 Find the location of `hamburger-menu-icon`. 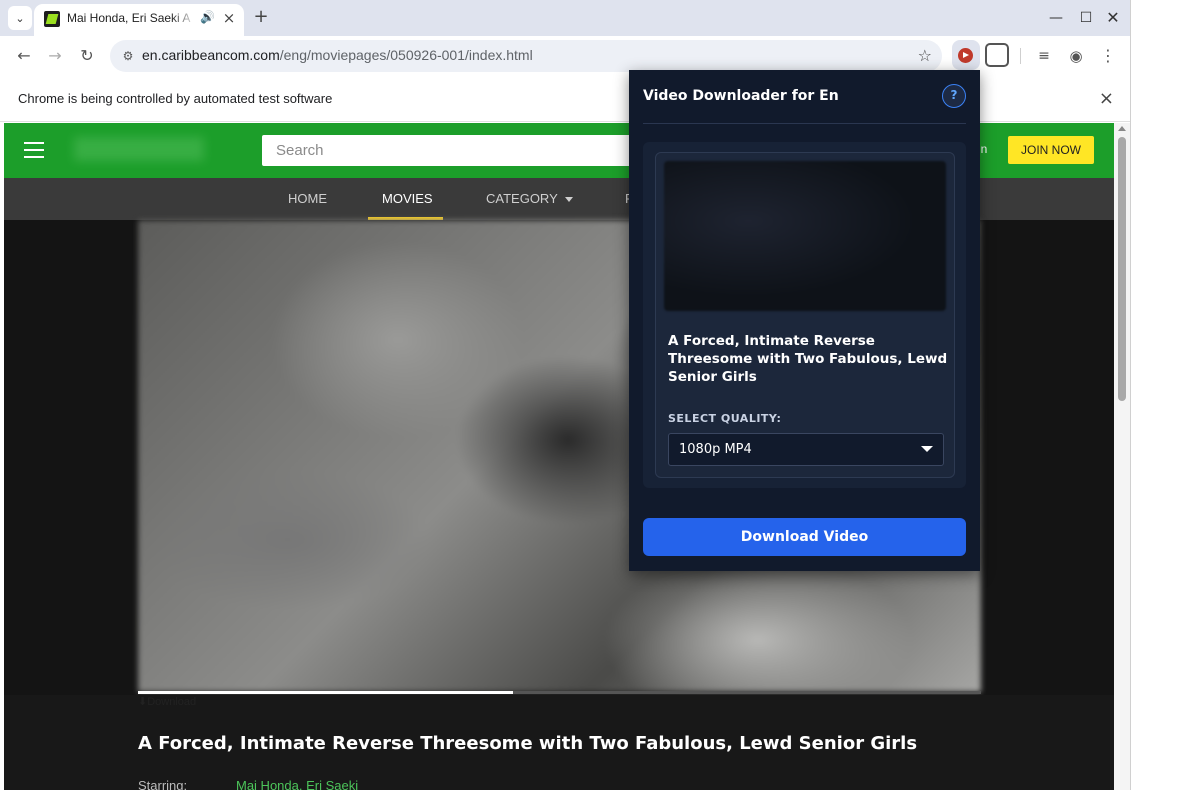

hamburger-menu-icon is located at coordinates (34, 150).